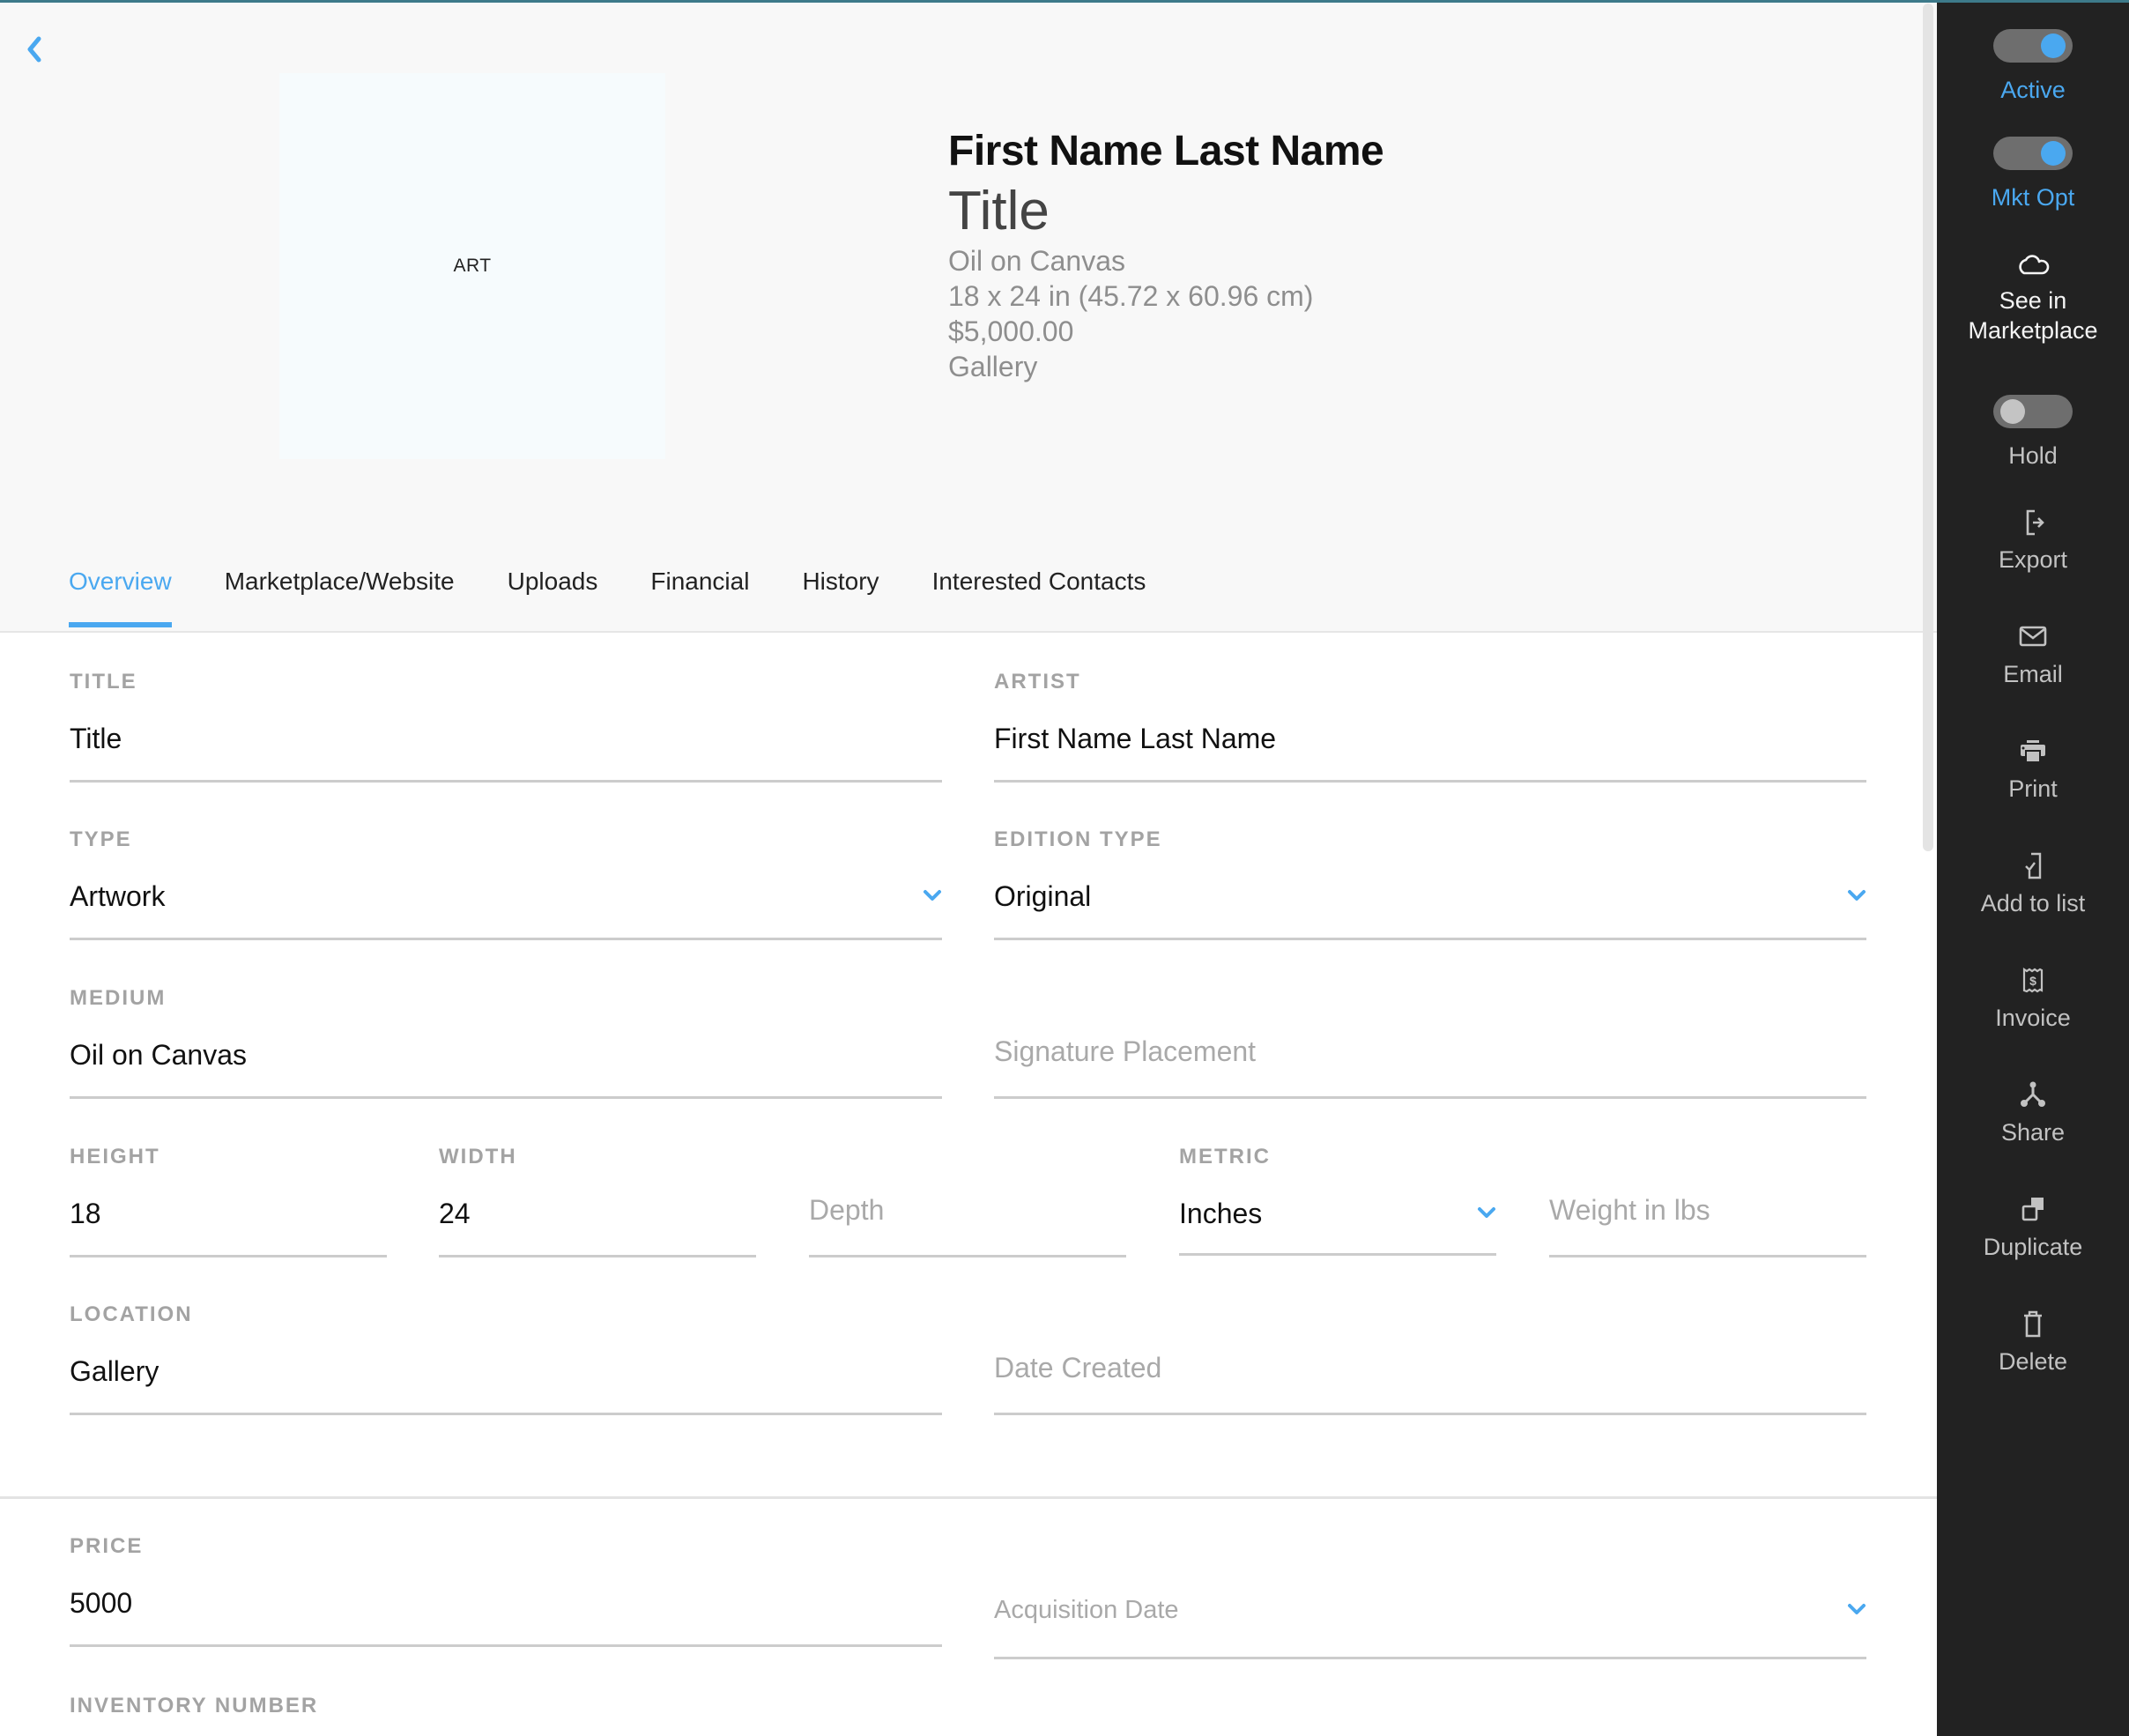 This screenshot has width=2129, height=1736. I want to click on width-field: WIDTH 24, so click(597, 1201).